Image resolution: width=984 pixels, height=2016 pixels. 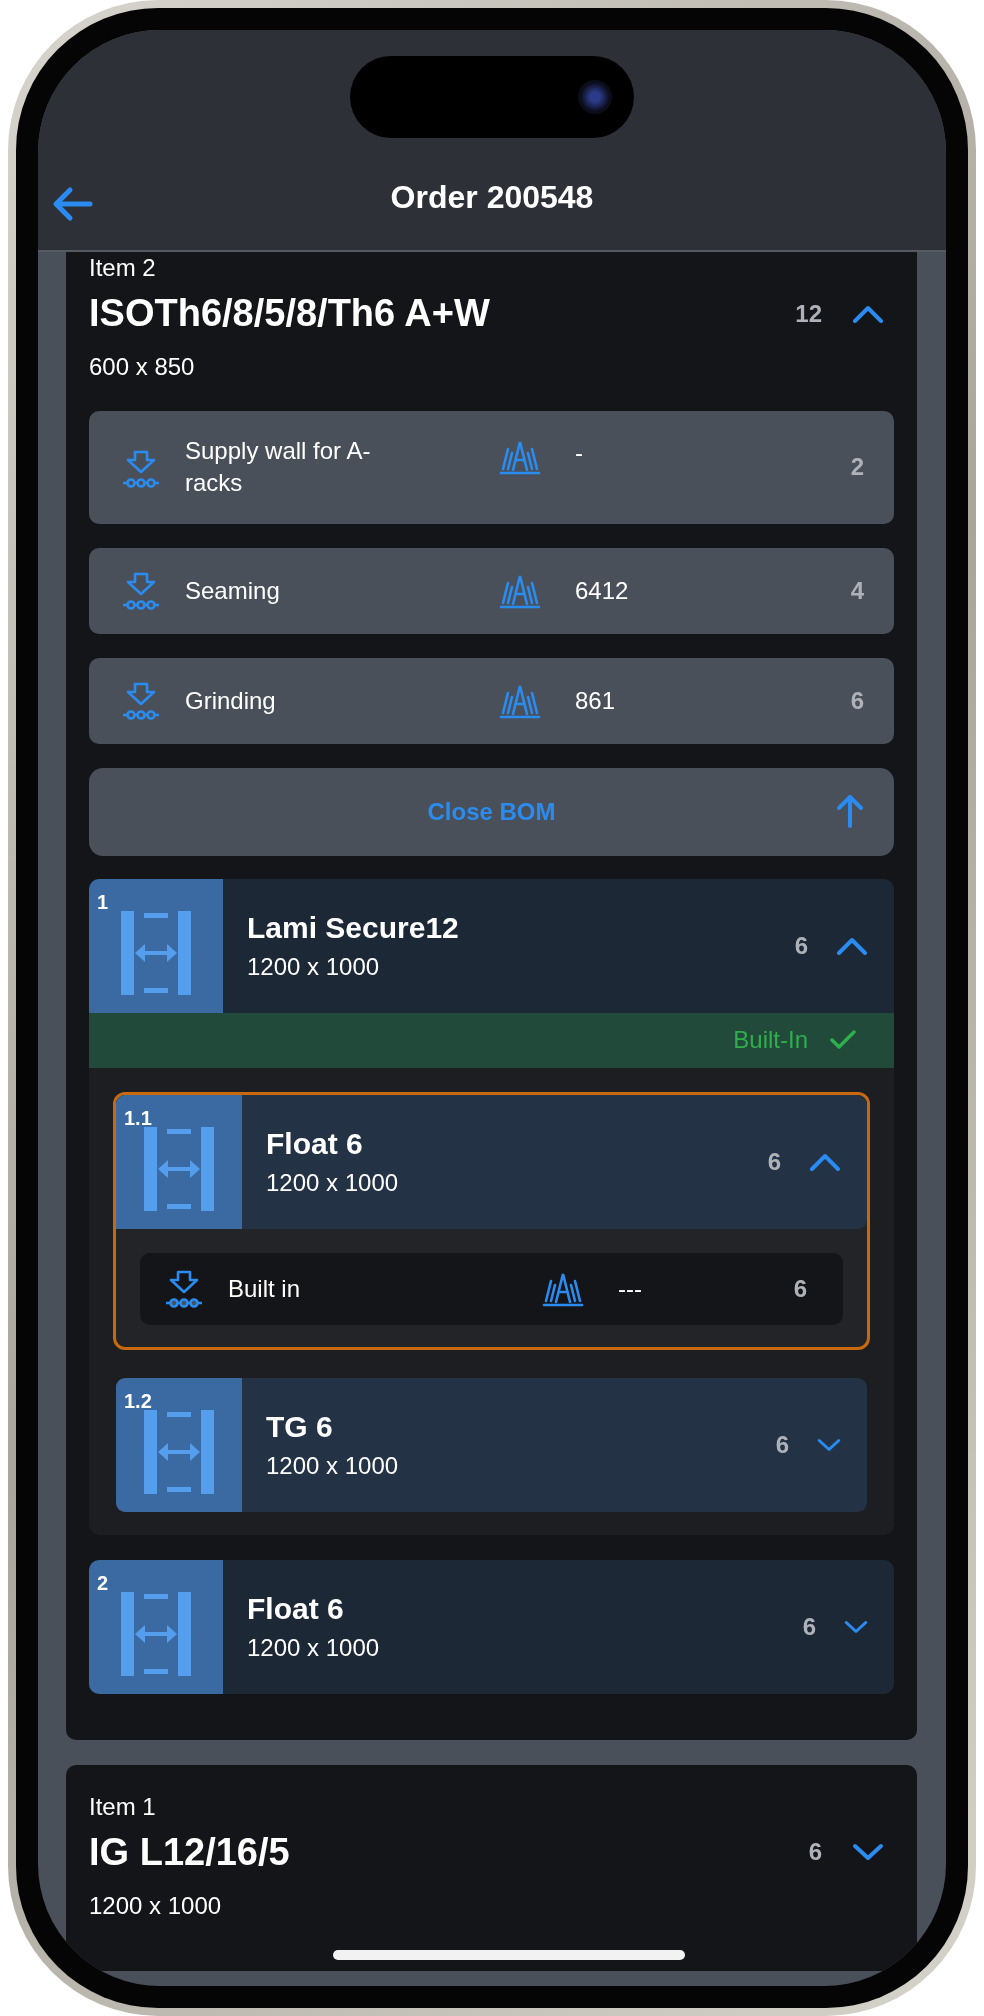 I want to click on position-label: 1.2, so click(x=138, y=1401).